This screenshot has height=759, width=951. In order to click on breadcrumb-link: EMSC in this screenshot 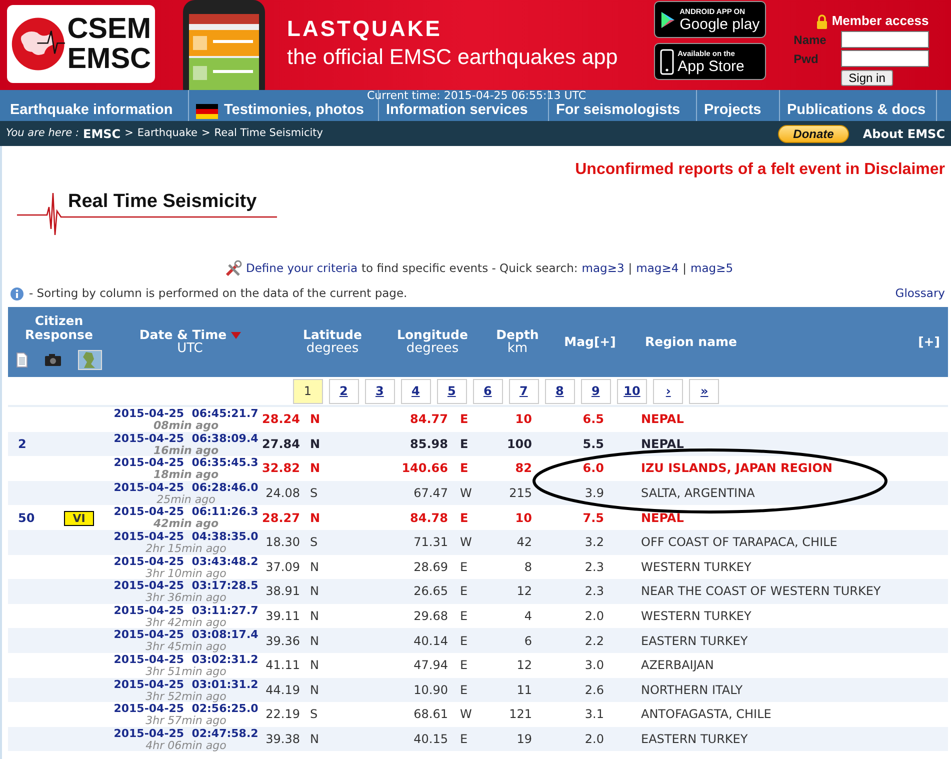, I will do `click(102, 133)`.